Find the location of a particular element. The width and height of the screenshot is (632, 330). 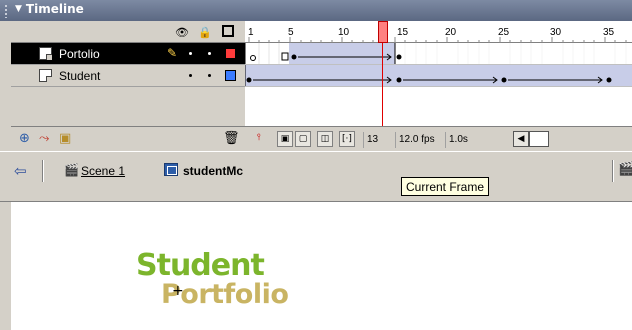

scroll-left-arrow-icon: ◀ is located at coordinates (521, 139).